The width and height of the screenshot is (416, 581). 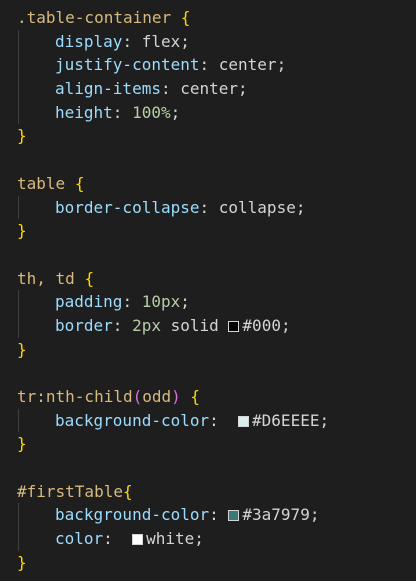 I want to click on css-selector: .table-container, so click(x=94, y=17).